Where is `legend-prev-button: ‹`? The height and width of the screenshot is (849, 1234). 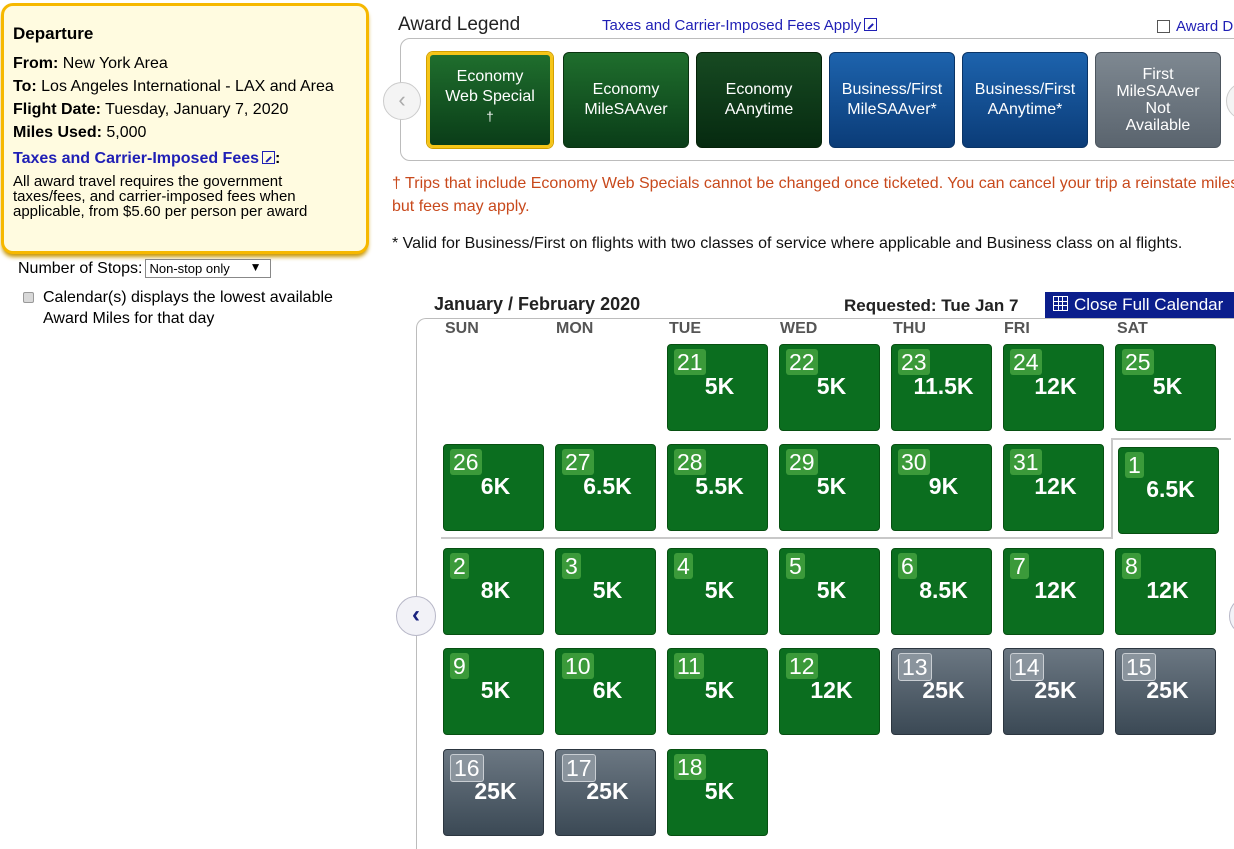
legend-prev-button: ‹ is located at coordinates (402, 101).